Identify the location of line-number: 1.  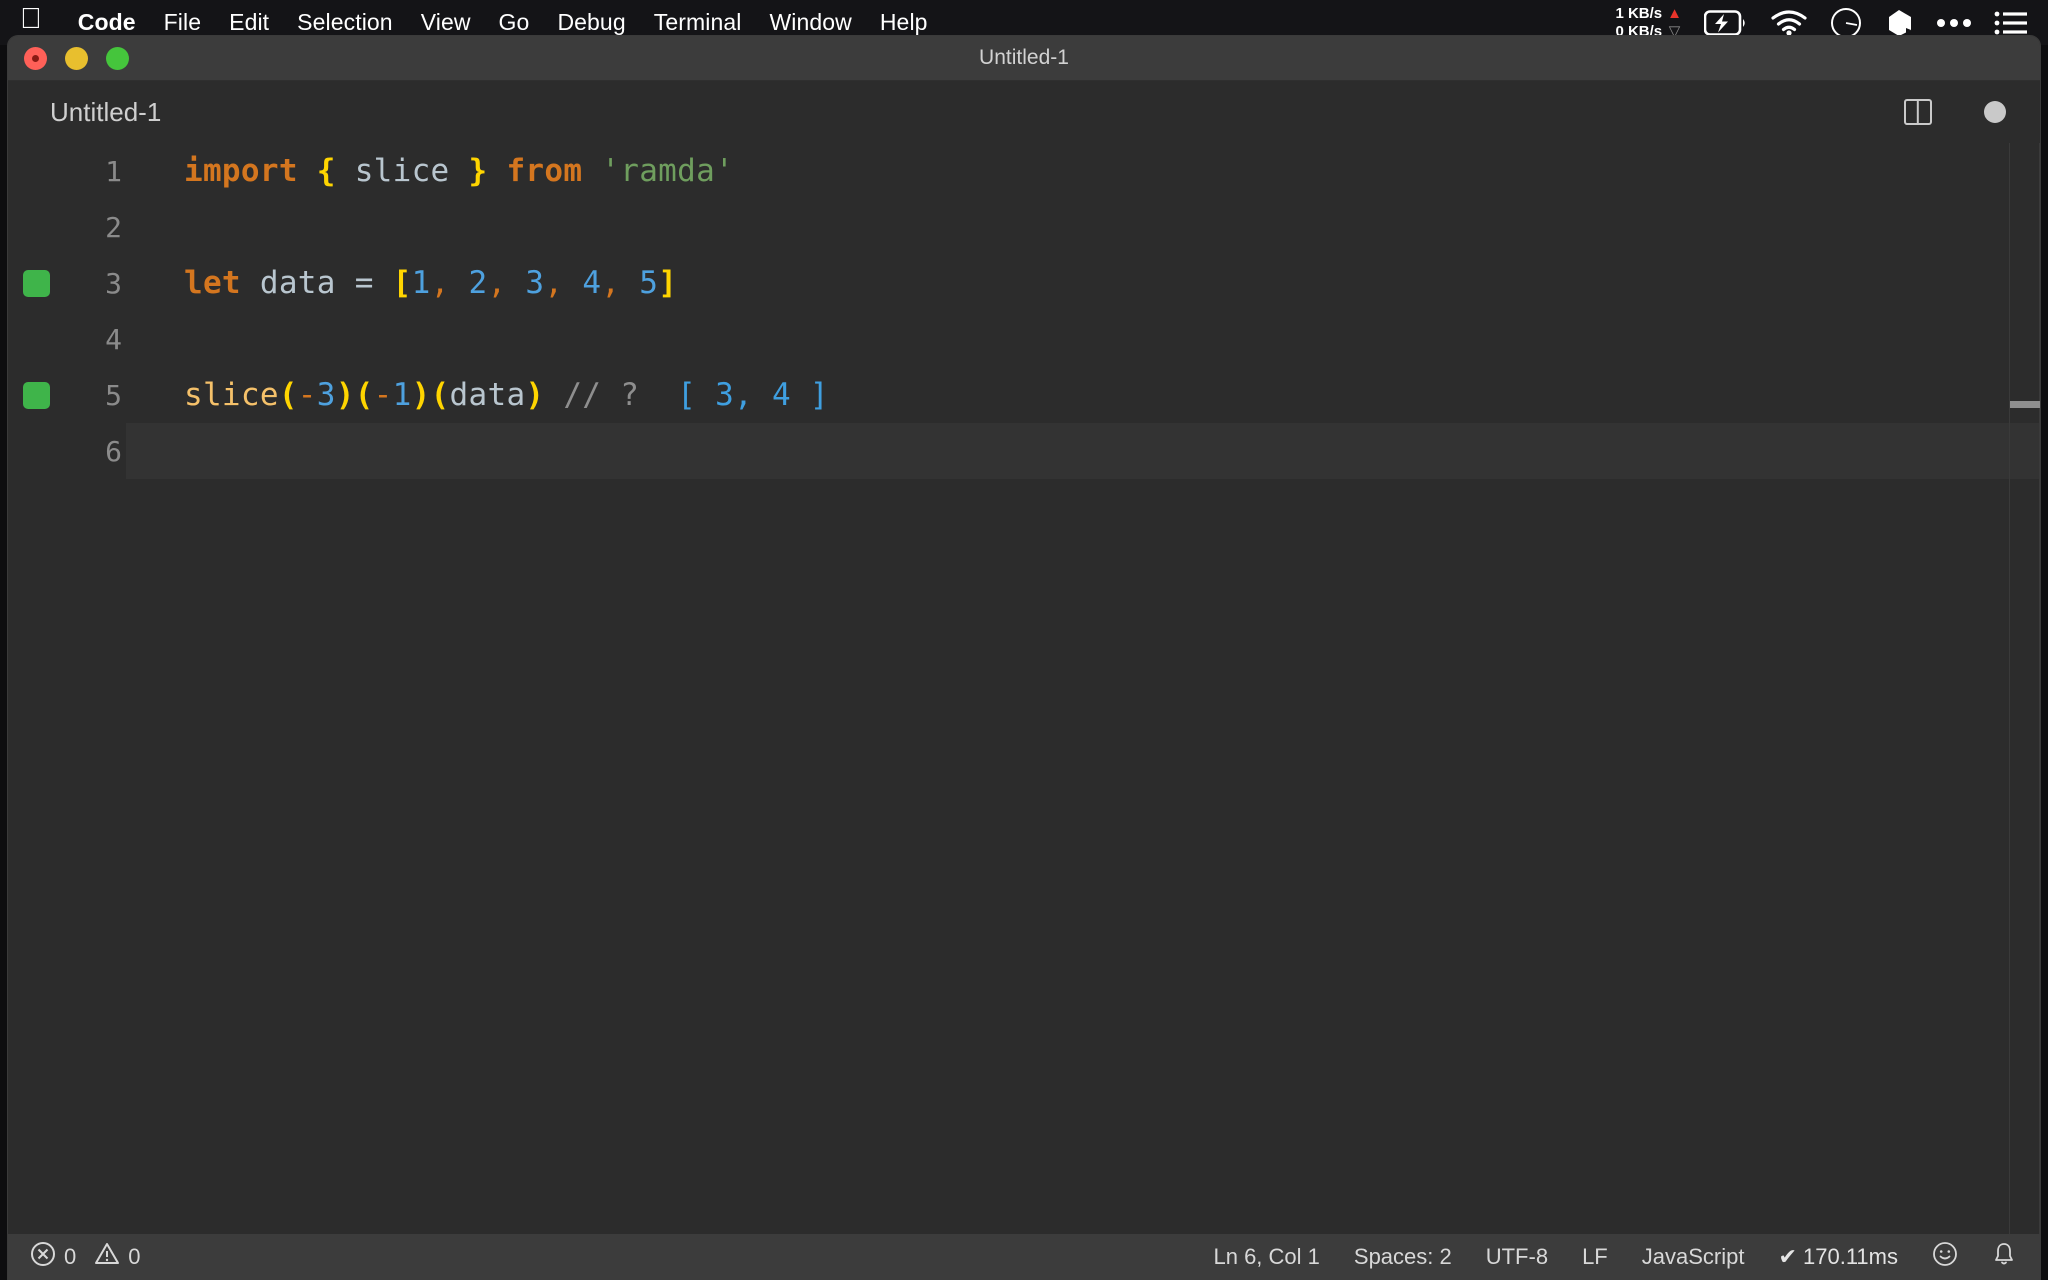
(113, 171).